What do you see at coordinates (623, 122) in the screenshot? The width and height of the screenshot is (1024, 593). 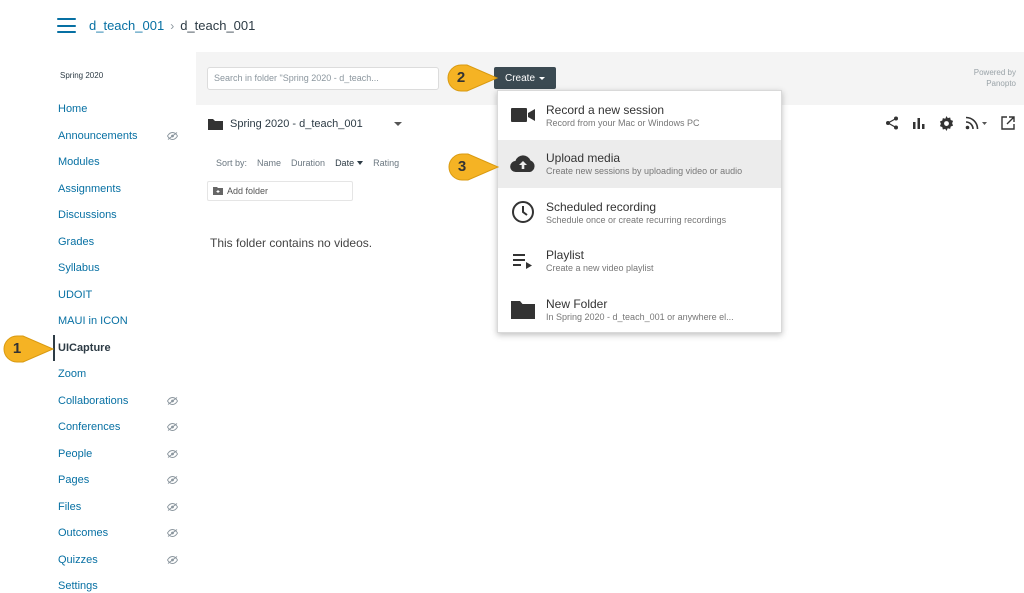 I see `menu-item-description: Record from your Mac or Windows PC` at bounding box center [623, 122].